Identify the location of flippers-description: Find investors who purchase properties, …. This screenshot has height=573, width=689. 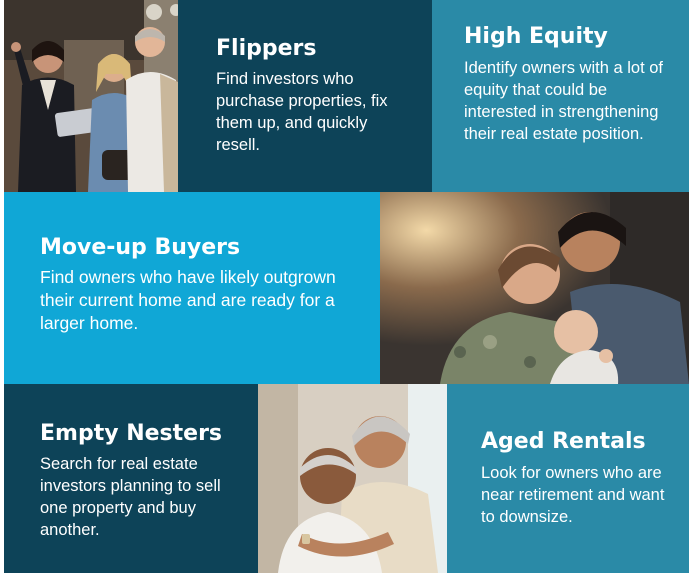
(302, 112).